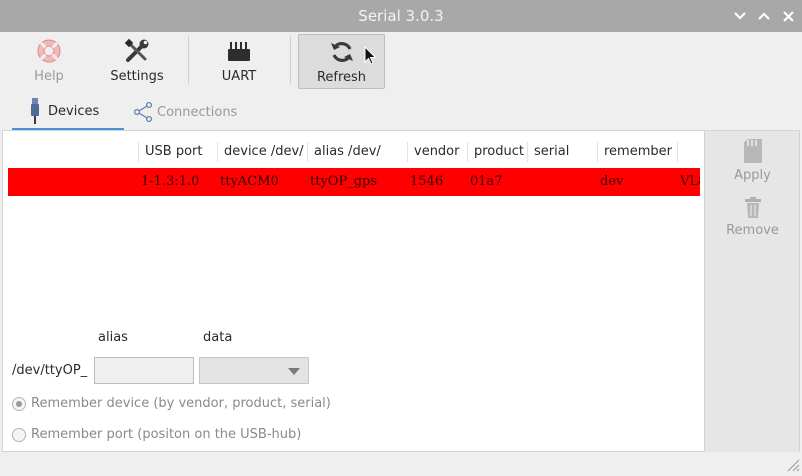  Describe the element at coordinates (239, 76) in the screenshot. I see `uart-label: UART` at that location.